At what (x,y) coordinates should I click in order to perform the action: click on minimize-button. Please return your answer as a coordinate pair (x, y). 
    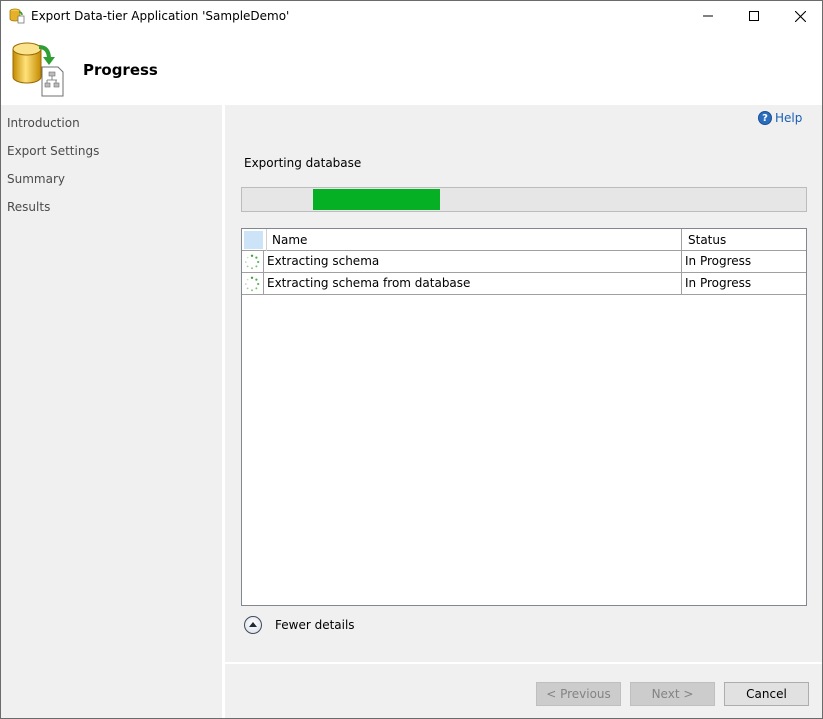
    Looking at the image, I should click on (708, 16).